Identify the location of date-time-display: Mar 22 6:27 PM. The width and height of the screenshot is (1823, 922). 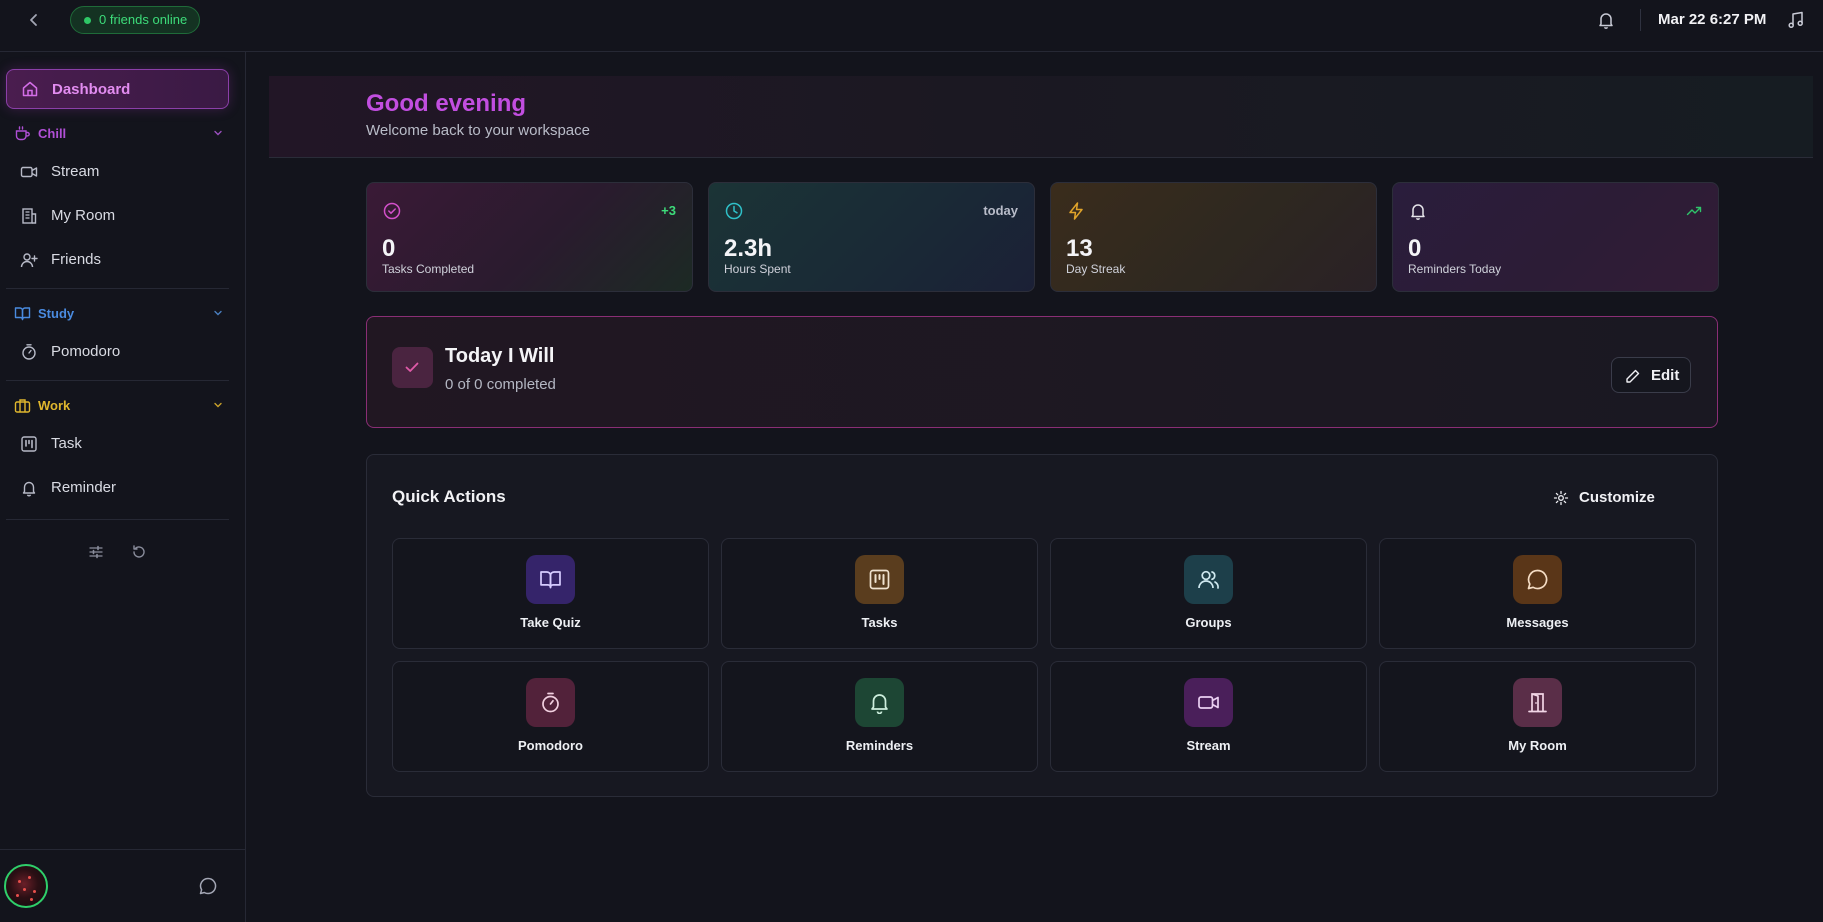
(1712, 19).